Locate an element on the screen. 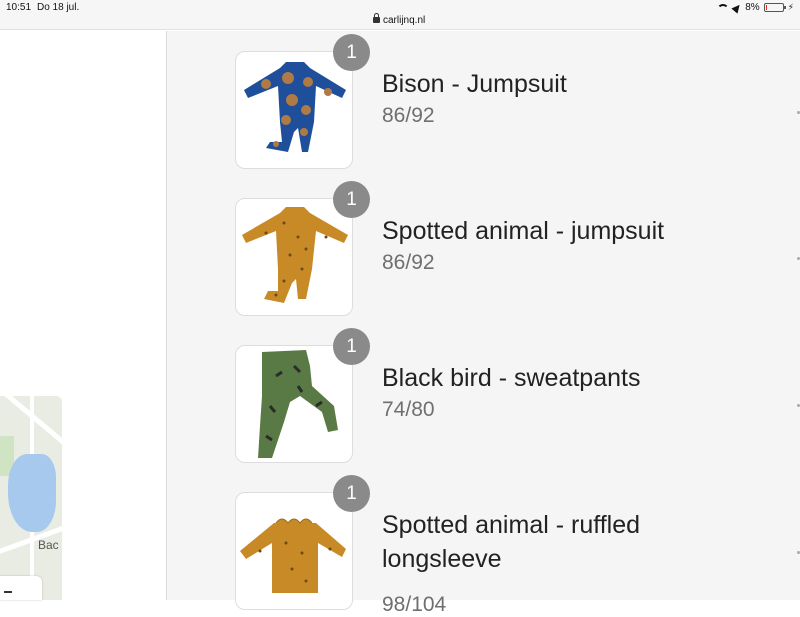  battery-icon is located at coordinates (774, 7).